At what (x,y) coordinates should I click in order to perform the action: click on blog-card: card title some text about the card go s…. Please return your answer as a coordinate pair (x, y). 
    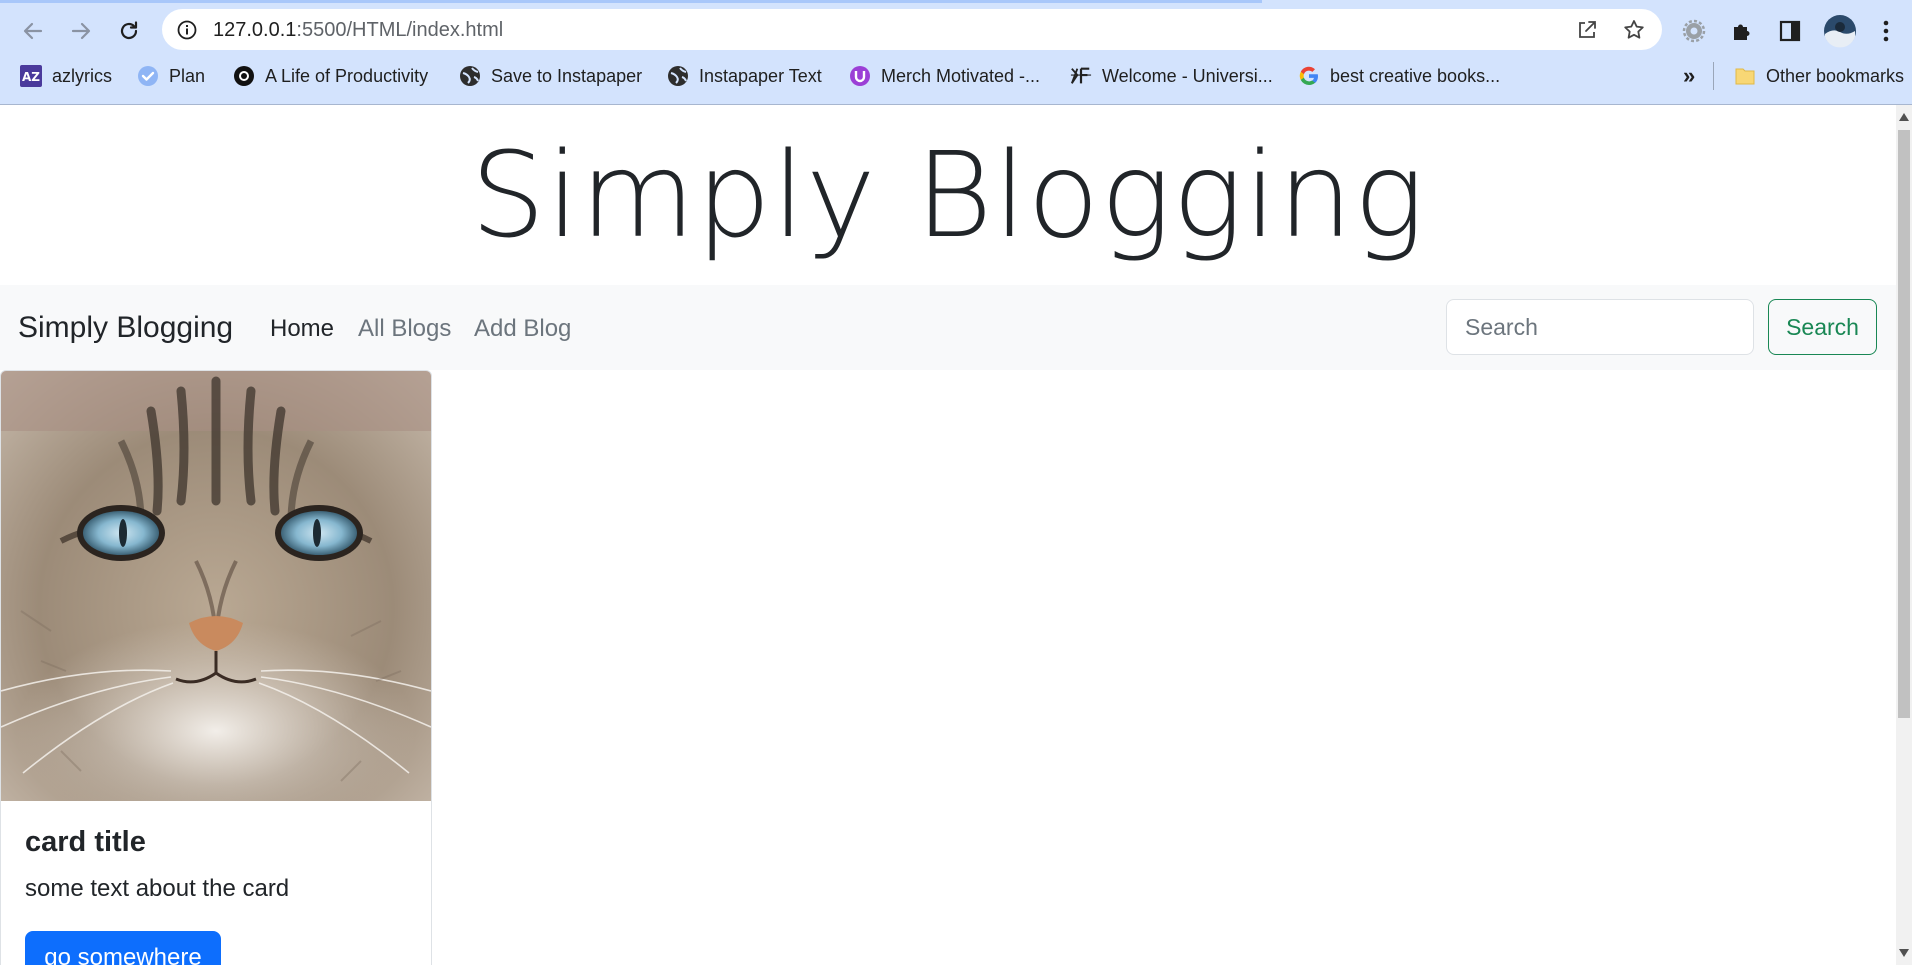
    Looking at the image, I should click on (216, 667).